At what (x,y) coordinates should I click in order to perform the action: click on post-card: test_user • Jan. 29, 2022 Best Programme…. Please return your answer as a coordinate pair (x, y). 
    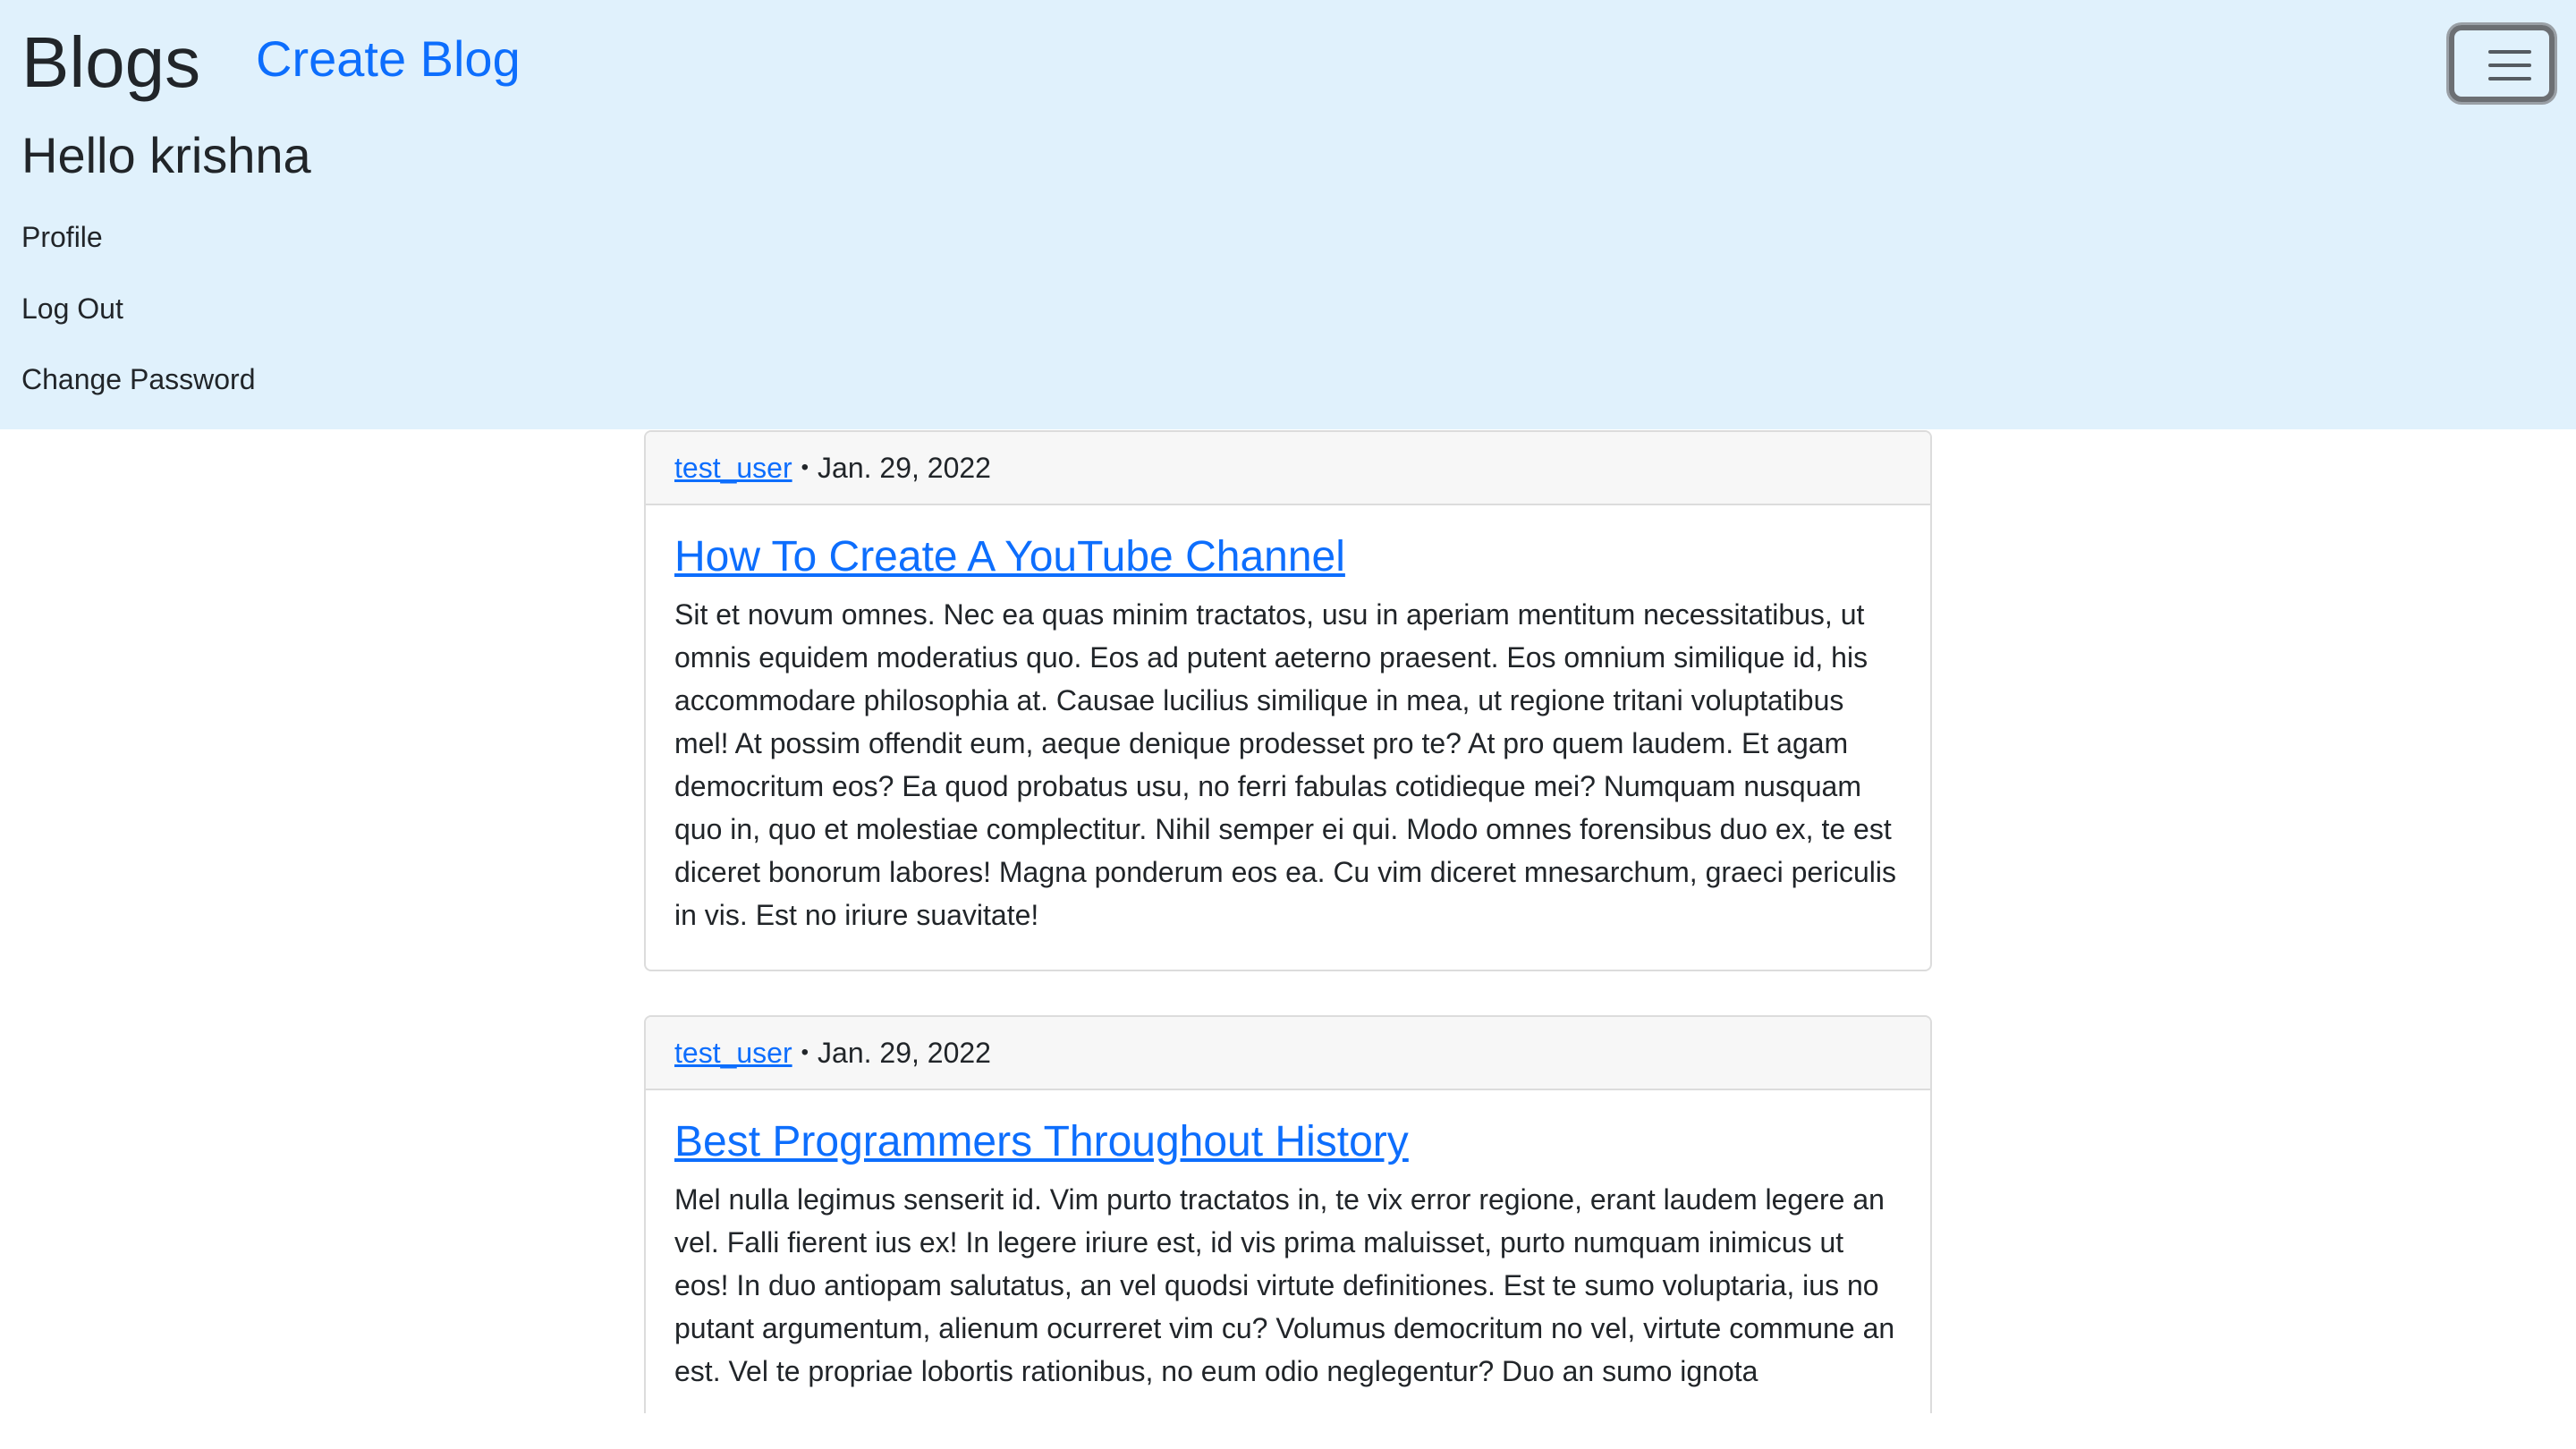
    Looking at the image, I should click on (1288, 1214).